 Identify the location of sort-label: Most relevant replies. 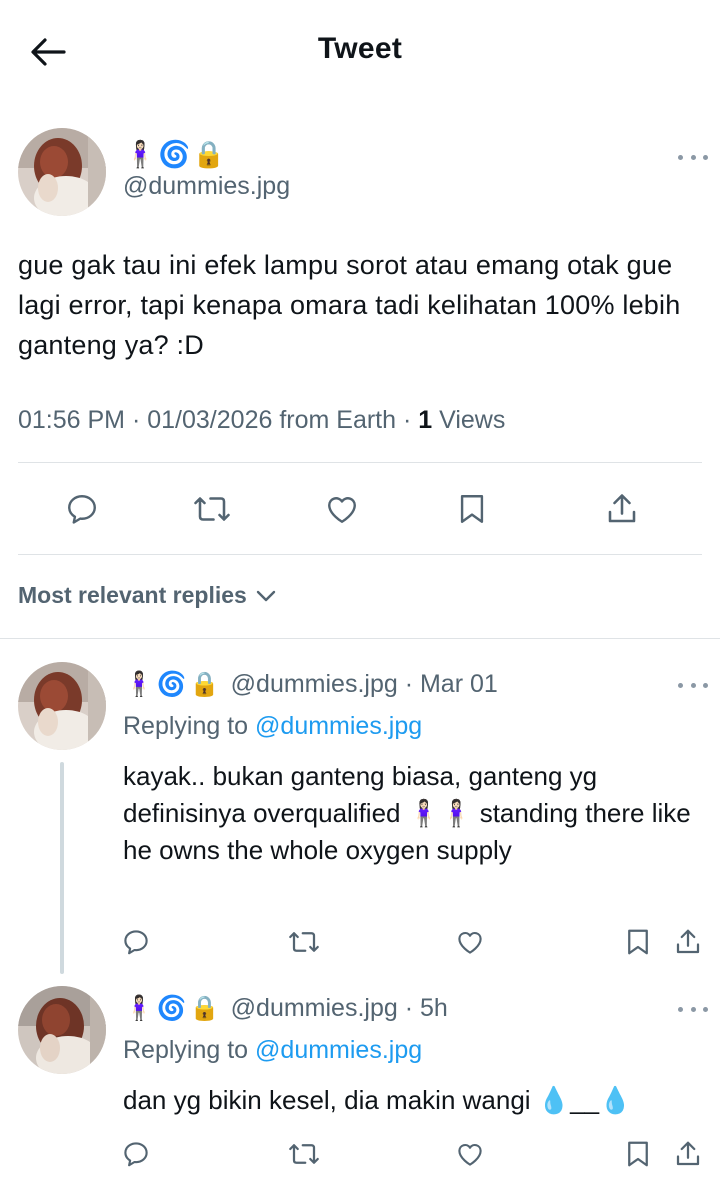
(132, 595).